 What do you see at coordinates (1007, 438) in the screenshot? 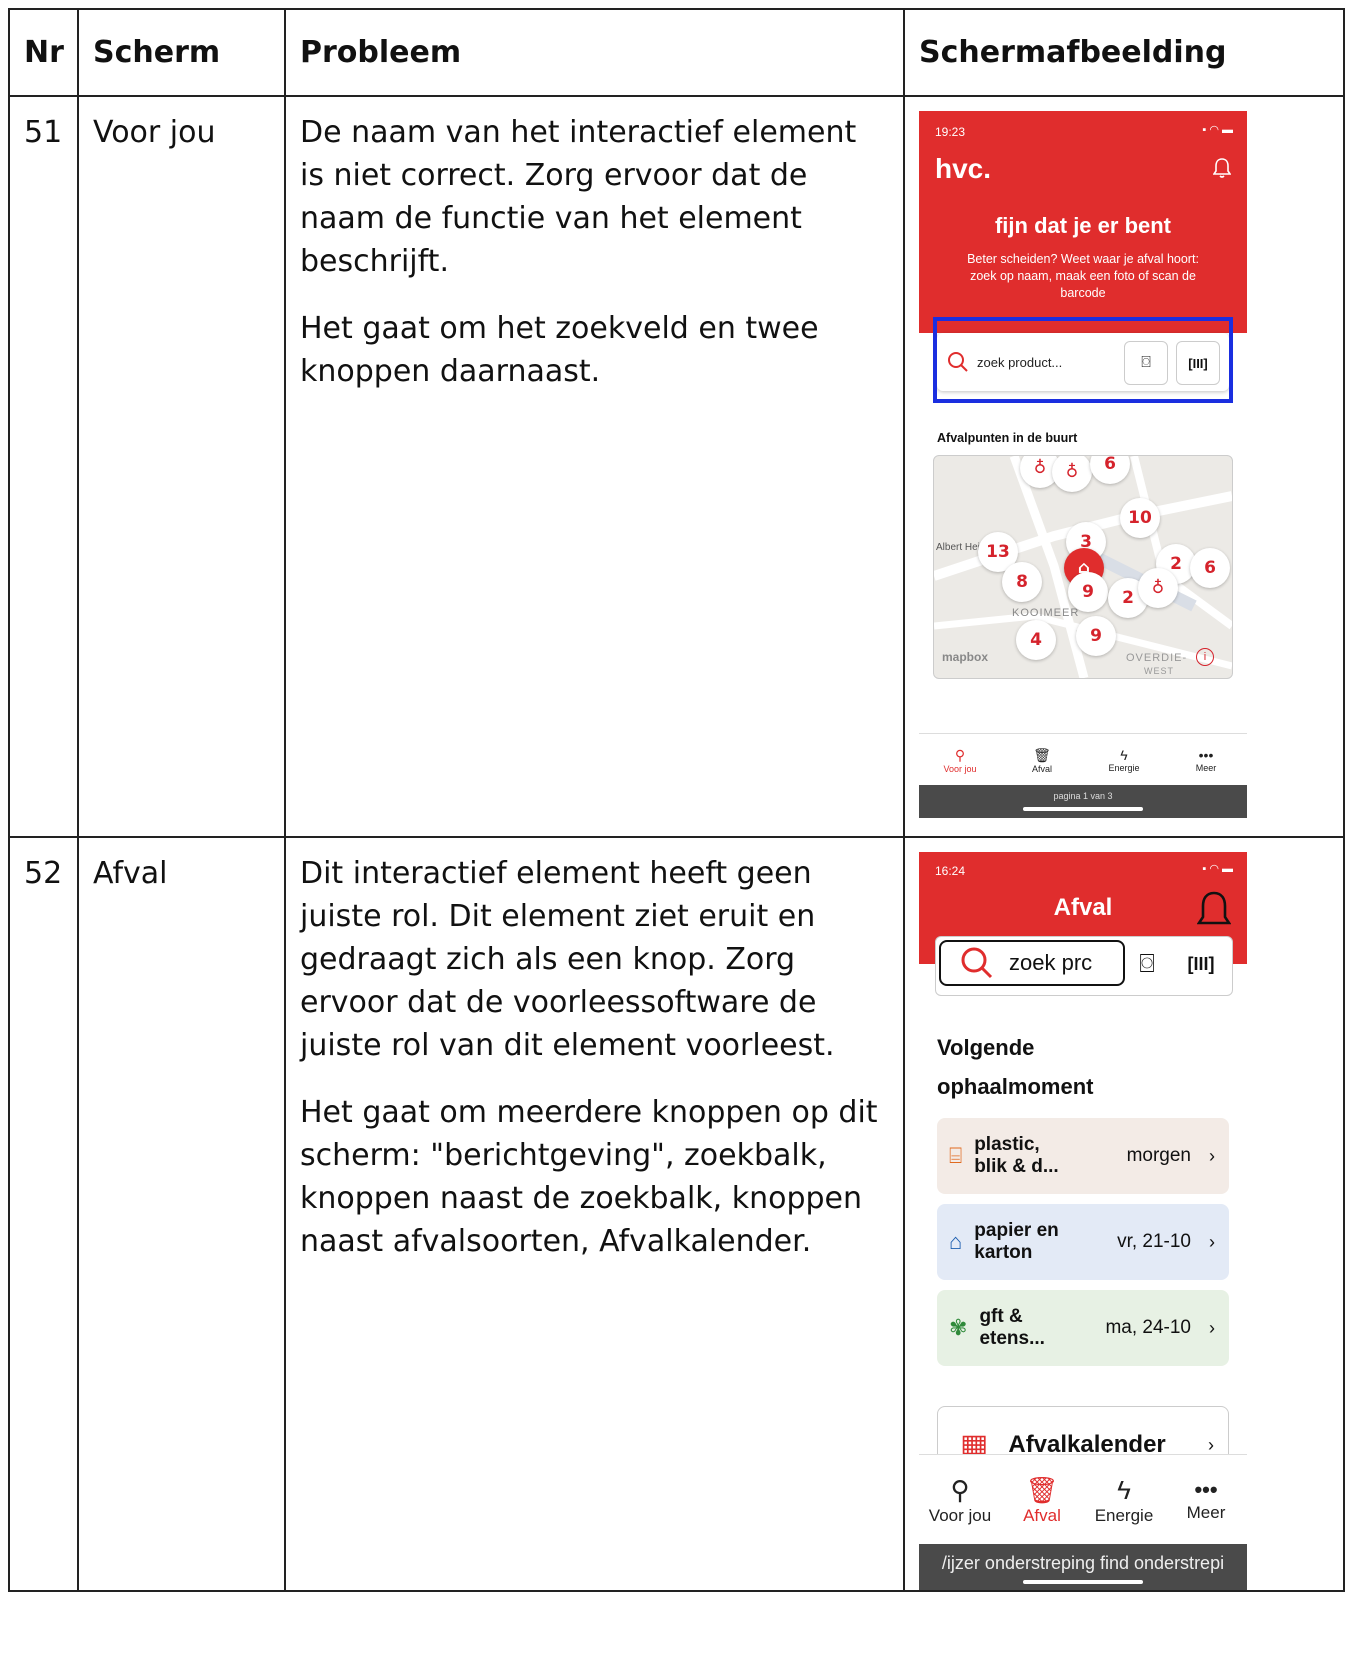
I see `section-title: Afvalpunten in de buurt` at bounding box center [1007, 438].